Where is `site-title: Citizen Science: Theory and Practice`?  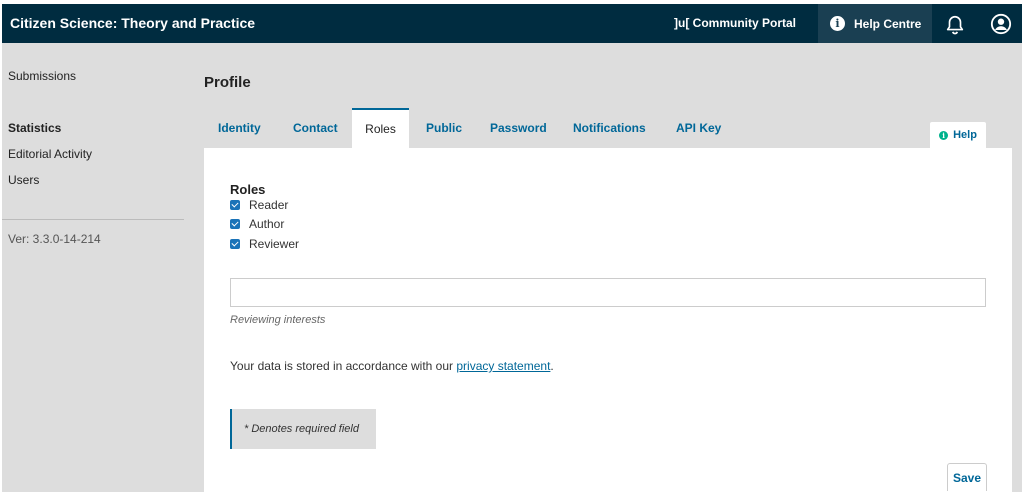
site-title: Citizen Science: Theory and Practice is located at coordinates (132, 23).